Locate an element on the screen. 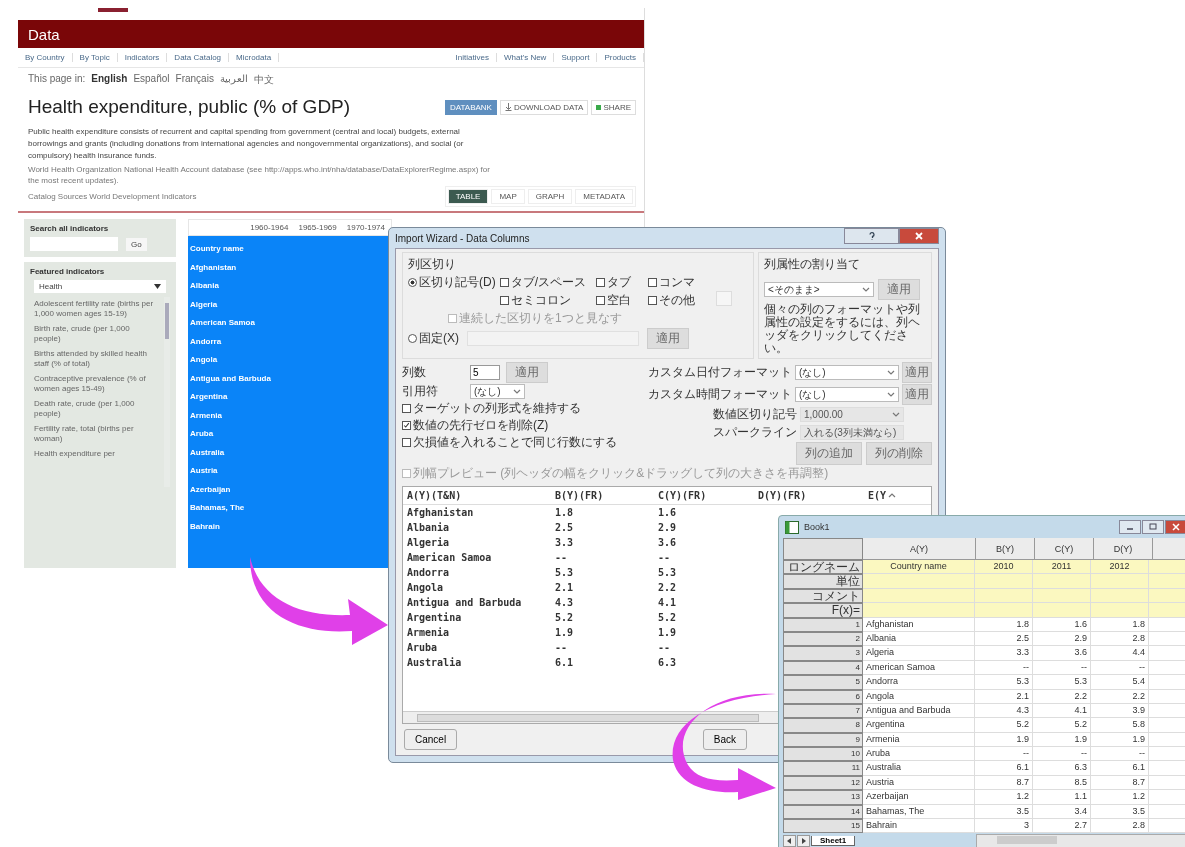  preview-cell-text: 4.3 is located at coordinates (565, 602).